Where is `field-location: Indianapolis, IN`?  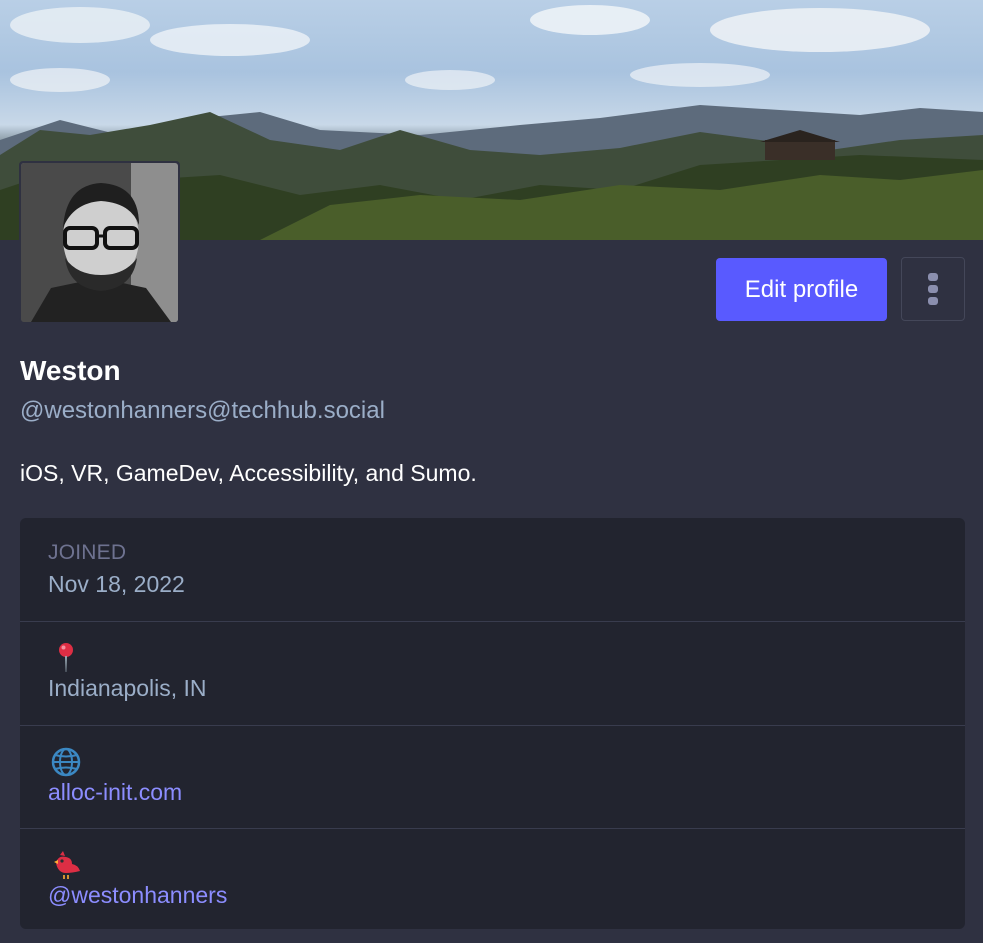
field-location: Indianapolis, IN is located at coordinates (492, 673).